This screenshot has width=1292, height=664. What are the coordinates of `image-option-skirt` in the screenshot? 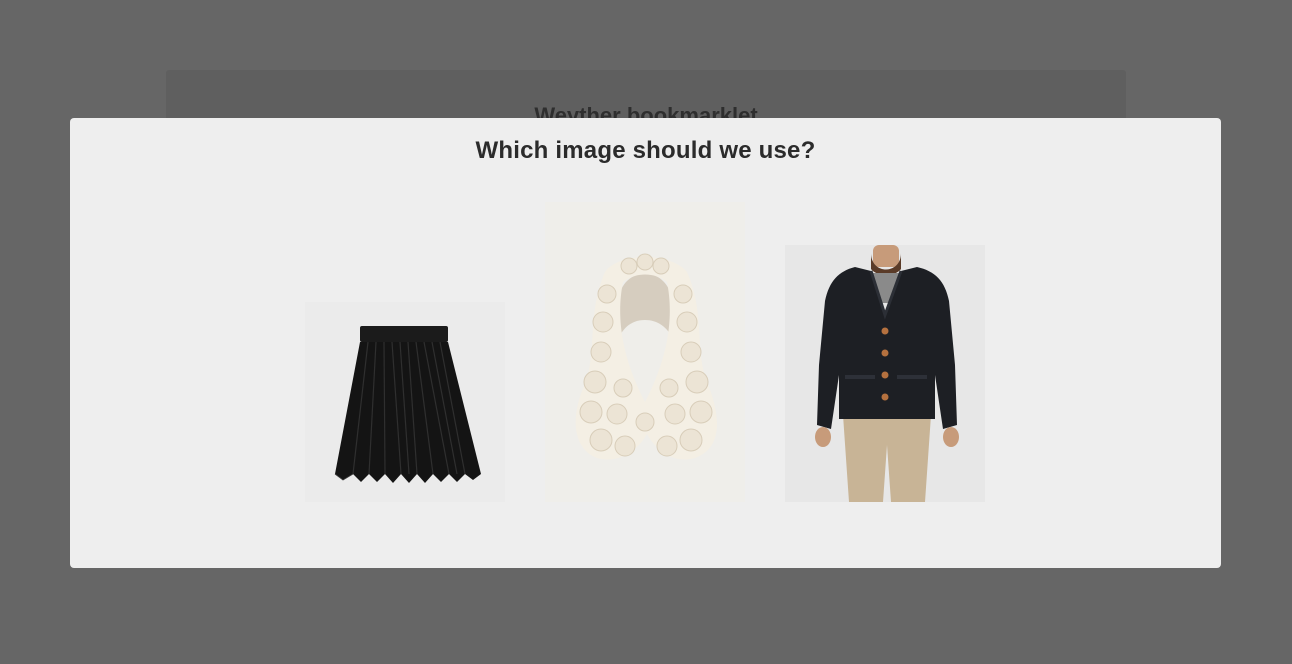 It's located at (405, 402).